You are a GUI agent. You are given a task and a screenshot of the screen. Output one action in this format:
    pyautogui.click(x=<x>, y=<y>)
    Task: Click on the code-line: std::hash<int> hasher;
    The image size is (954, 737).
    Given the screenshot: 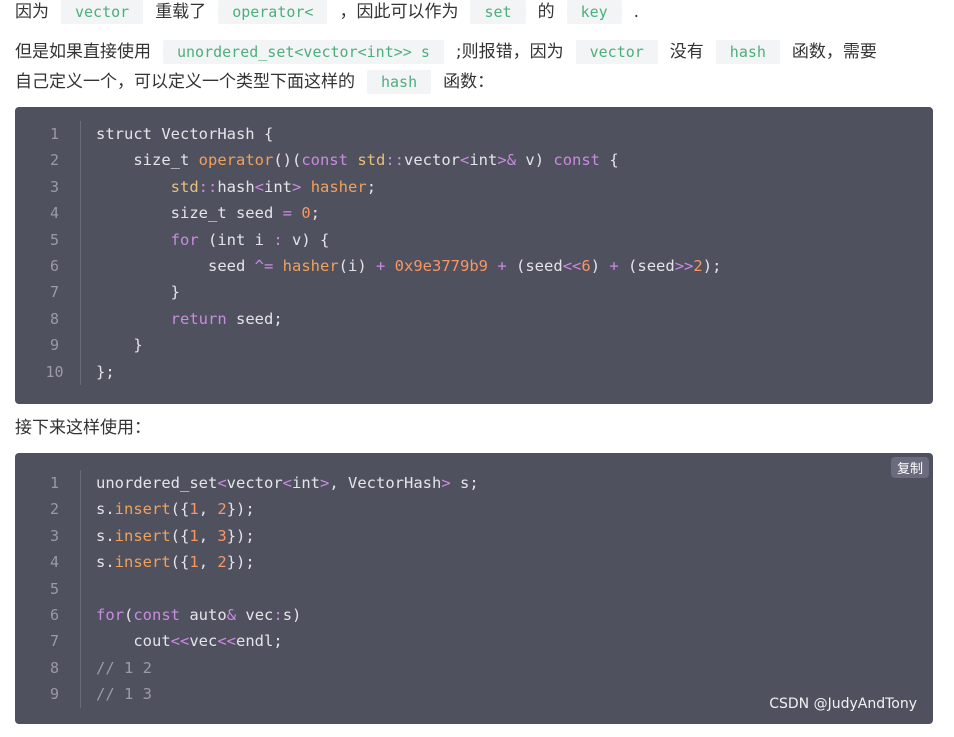 What is the action you would take?
    pyautogui.click(x=273, y=186)
    